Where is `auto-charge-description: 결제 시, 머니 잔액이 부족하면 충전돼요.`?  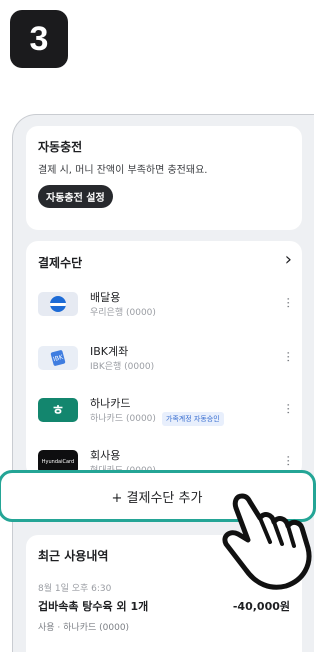 auto-charge-description: 결제 시, 머니 잔액이 부족하면 충전돼요. is located at coordinates (123, 170).